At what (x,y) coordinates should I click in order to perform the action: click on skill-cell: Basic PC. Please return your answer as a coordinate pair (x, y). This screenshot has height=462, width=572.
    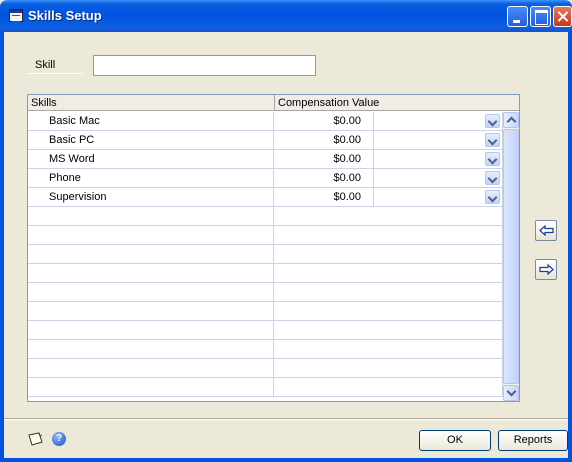
    Looking at the image, I should click on (151, 140).